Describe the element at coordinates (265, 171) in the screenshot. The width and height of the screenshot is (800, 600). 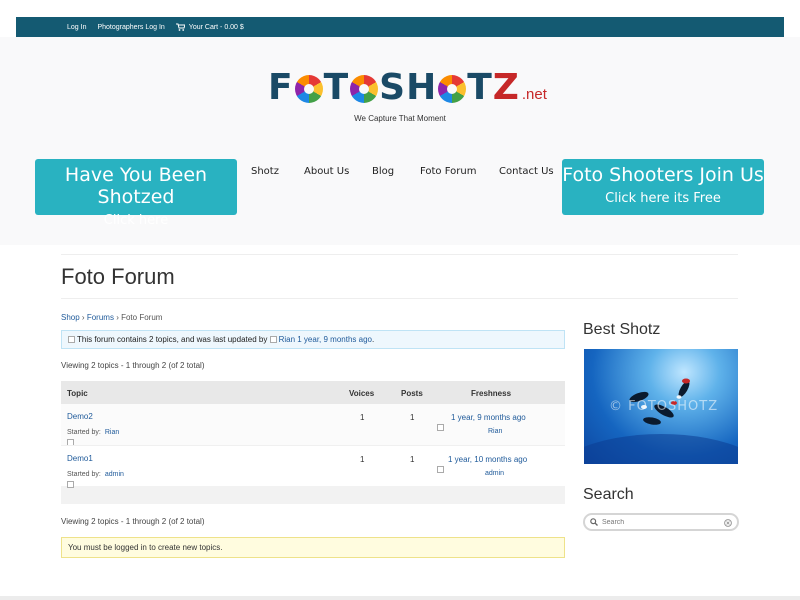
I see `nav-shotz: Shotz` at that location.